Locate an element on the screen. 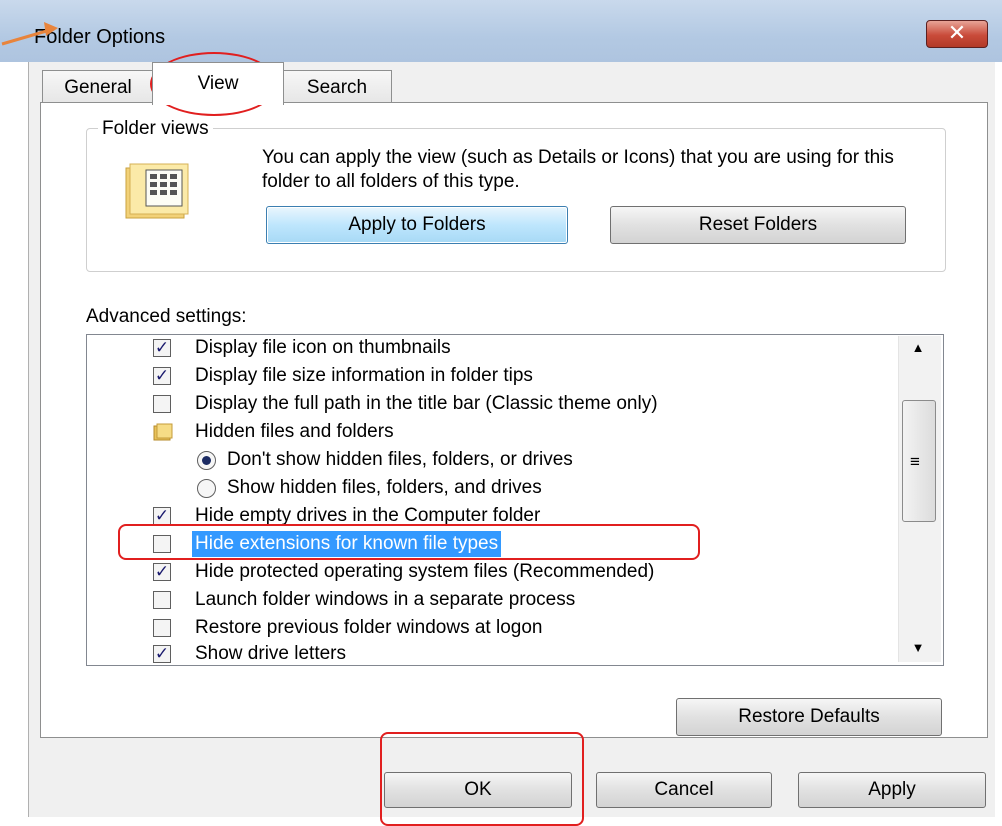 This screenshot has width=1002, height=826. close-button: ✕ is located at coordinates (957, 34).